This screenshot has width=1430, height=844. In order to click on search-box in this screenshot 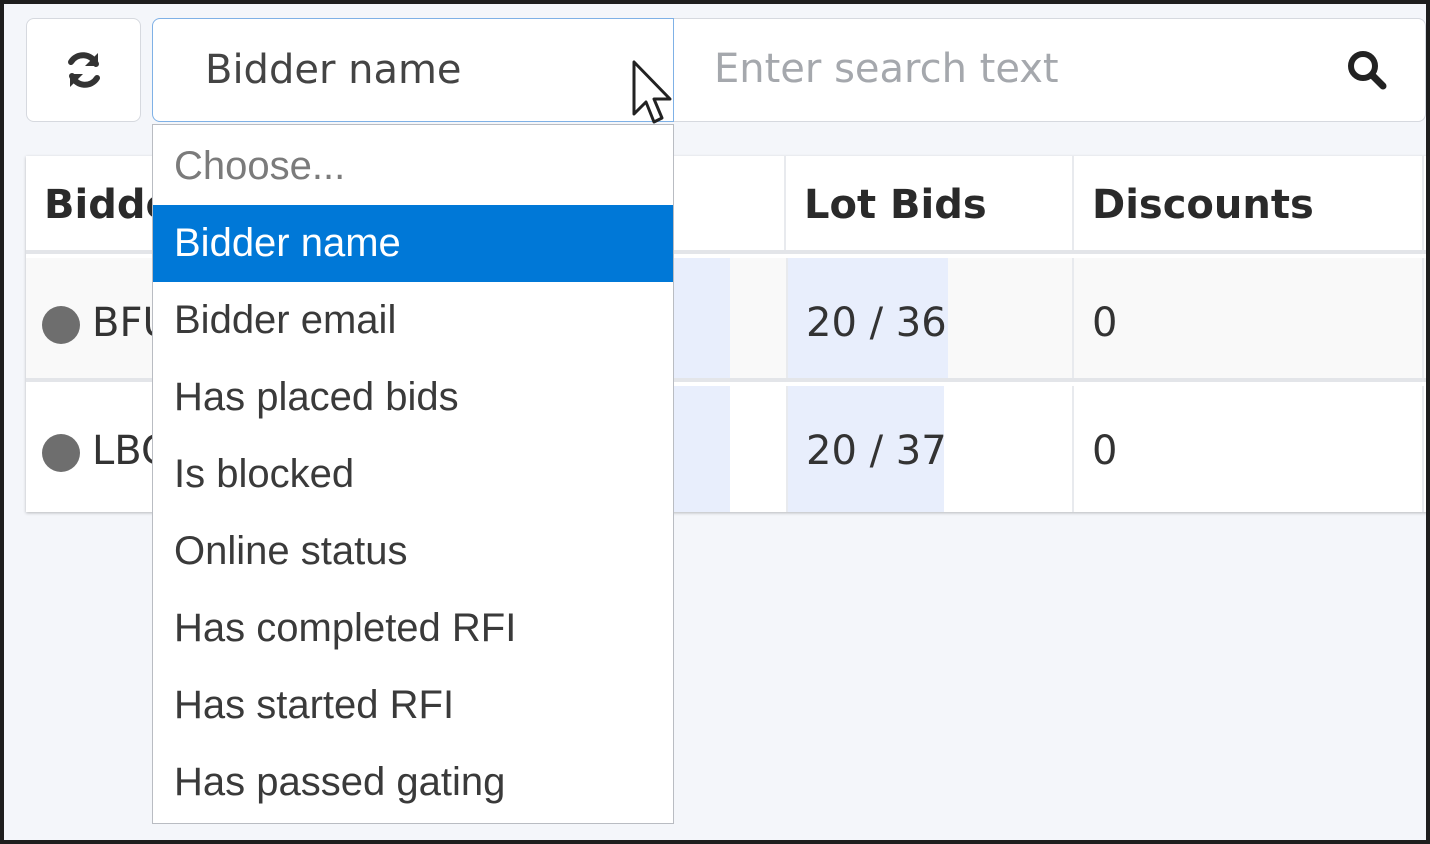, I will do `click(992, 70)`.